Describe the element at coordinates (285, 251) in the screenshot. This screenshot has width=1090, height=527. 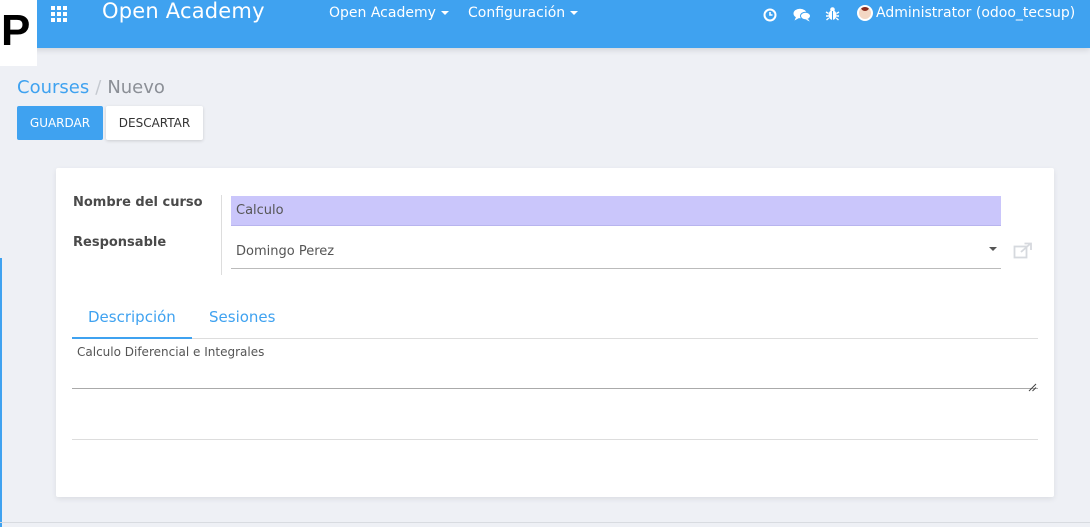
I see `responsible-value: Domingo Perez` at that location.